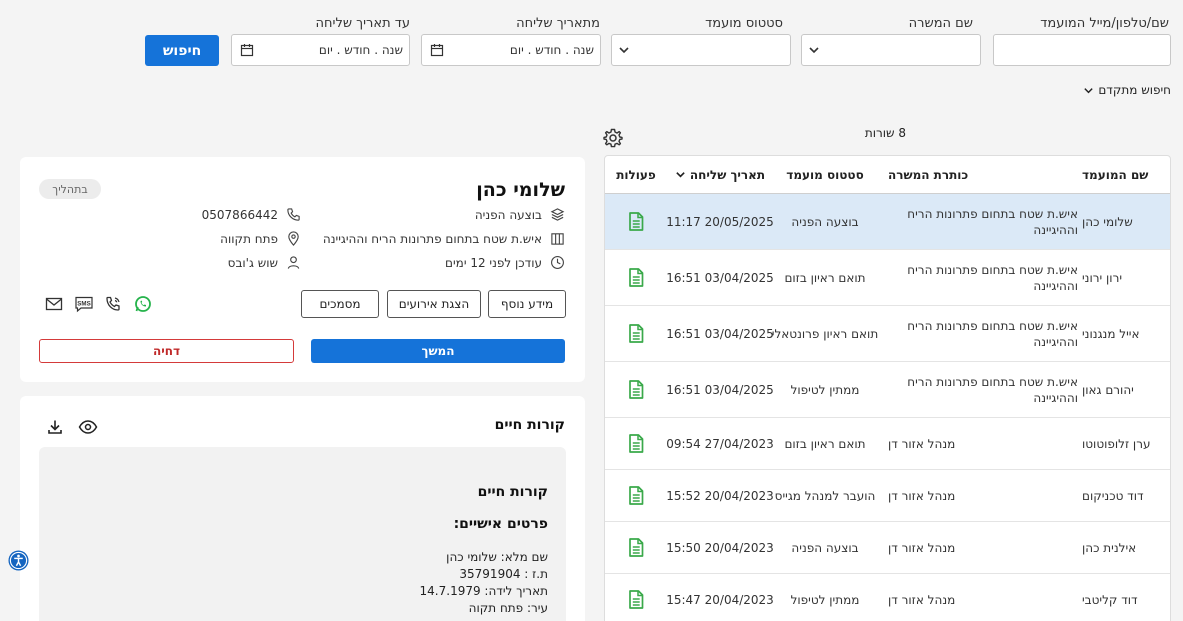 Image resolution: width=1183 pixels, height=621 pixels. Describe the element at coordinates (432, 238) in the screenshot. I see `candidate-job-text: איש.ת שטח בתחום פתרונות הריח וההיגיינה` at that location.